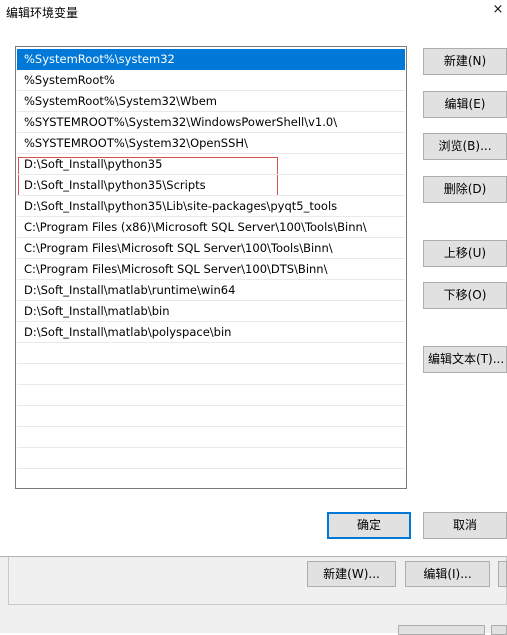 This screenshot has width=507, height=635. Describe the element at coordinates (211, 290) in the screenshot. I see `list-item: D:\Soft_Install\matlab\runtime\win64` at that location.